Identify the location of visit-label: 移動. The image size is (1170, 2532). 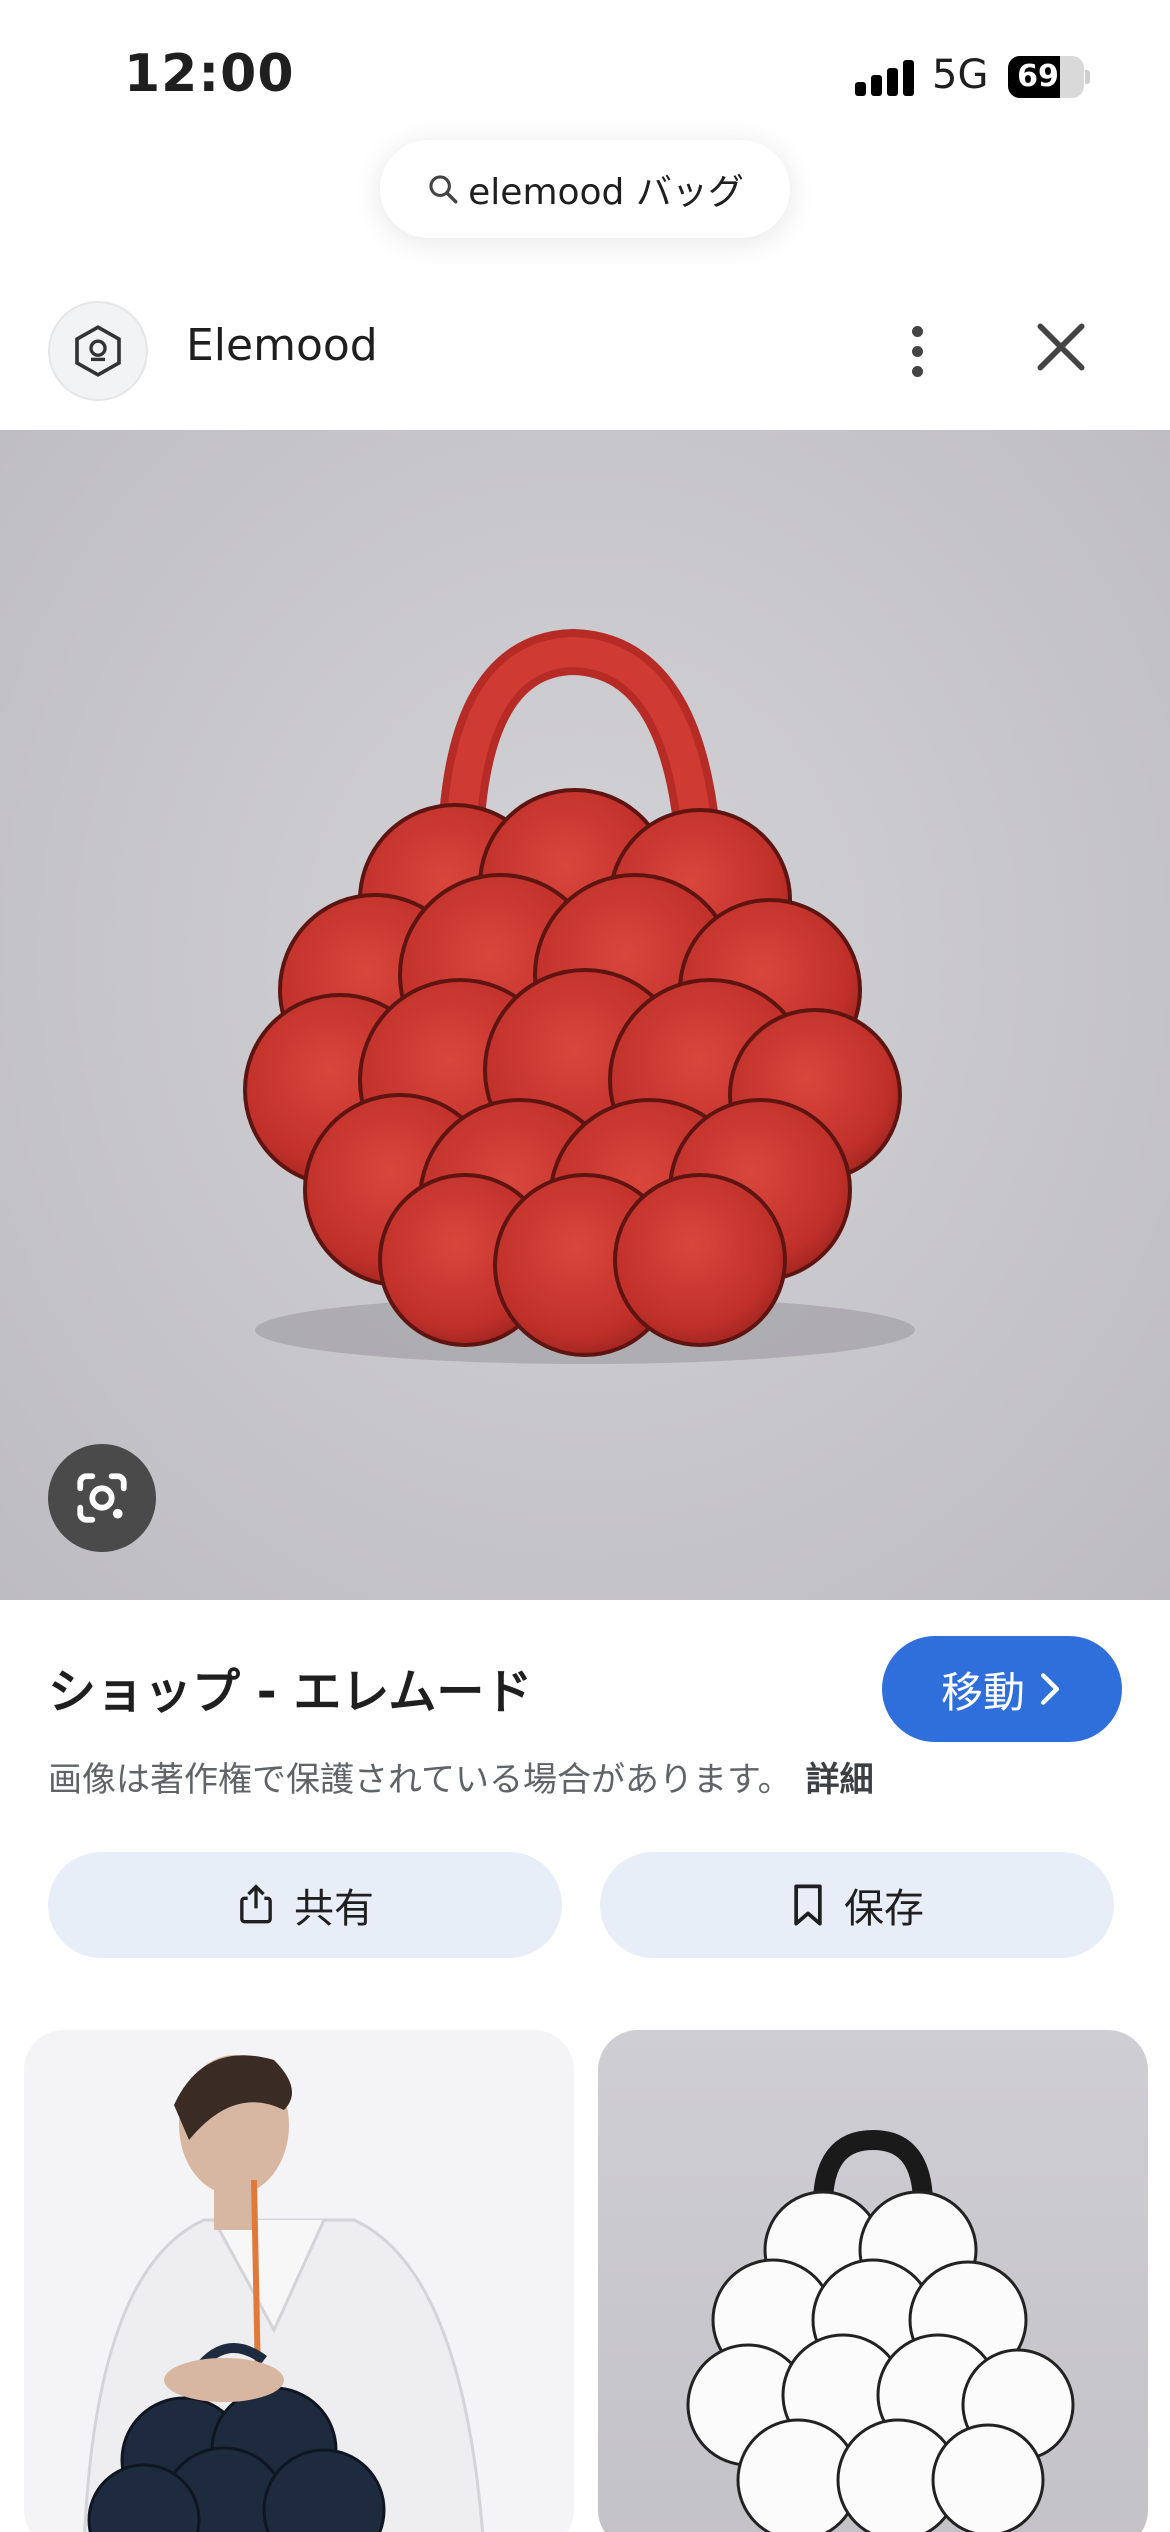
(982, 1692).